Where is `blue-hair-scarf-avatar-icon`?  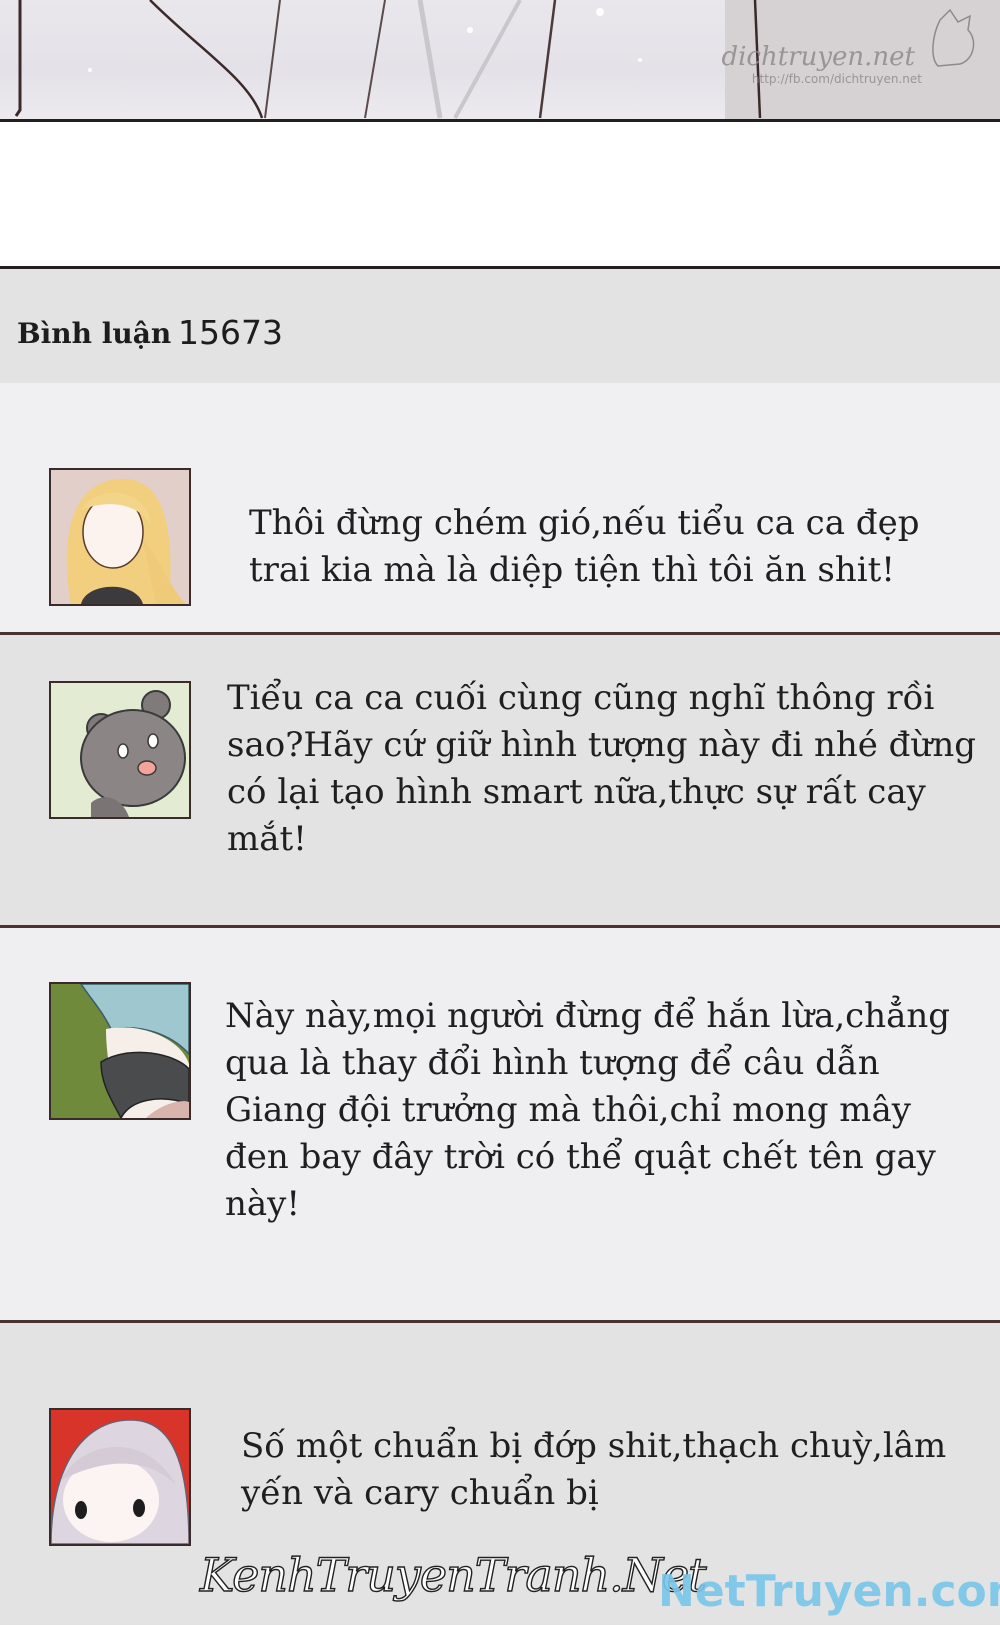
blue-hair-scarf-avatar-icon is located at coordinates (120, 1051).